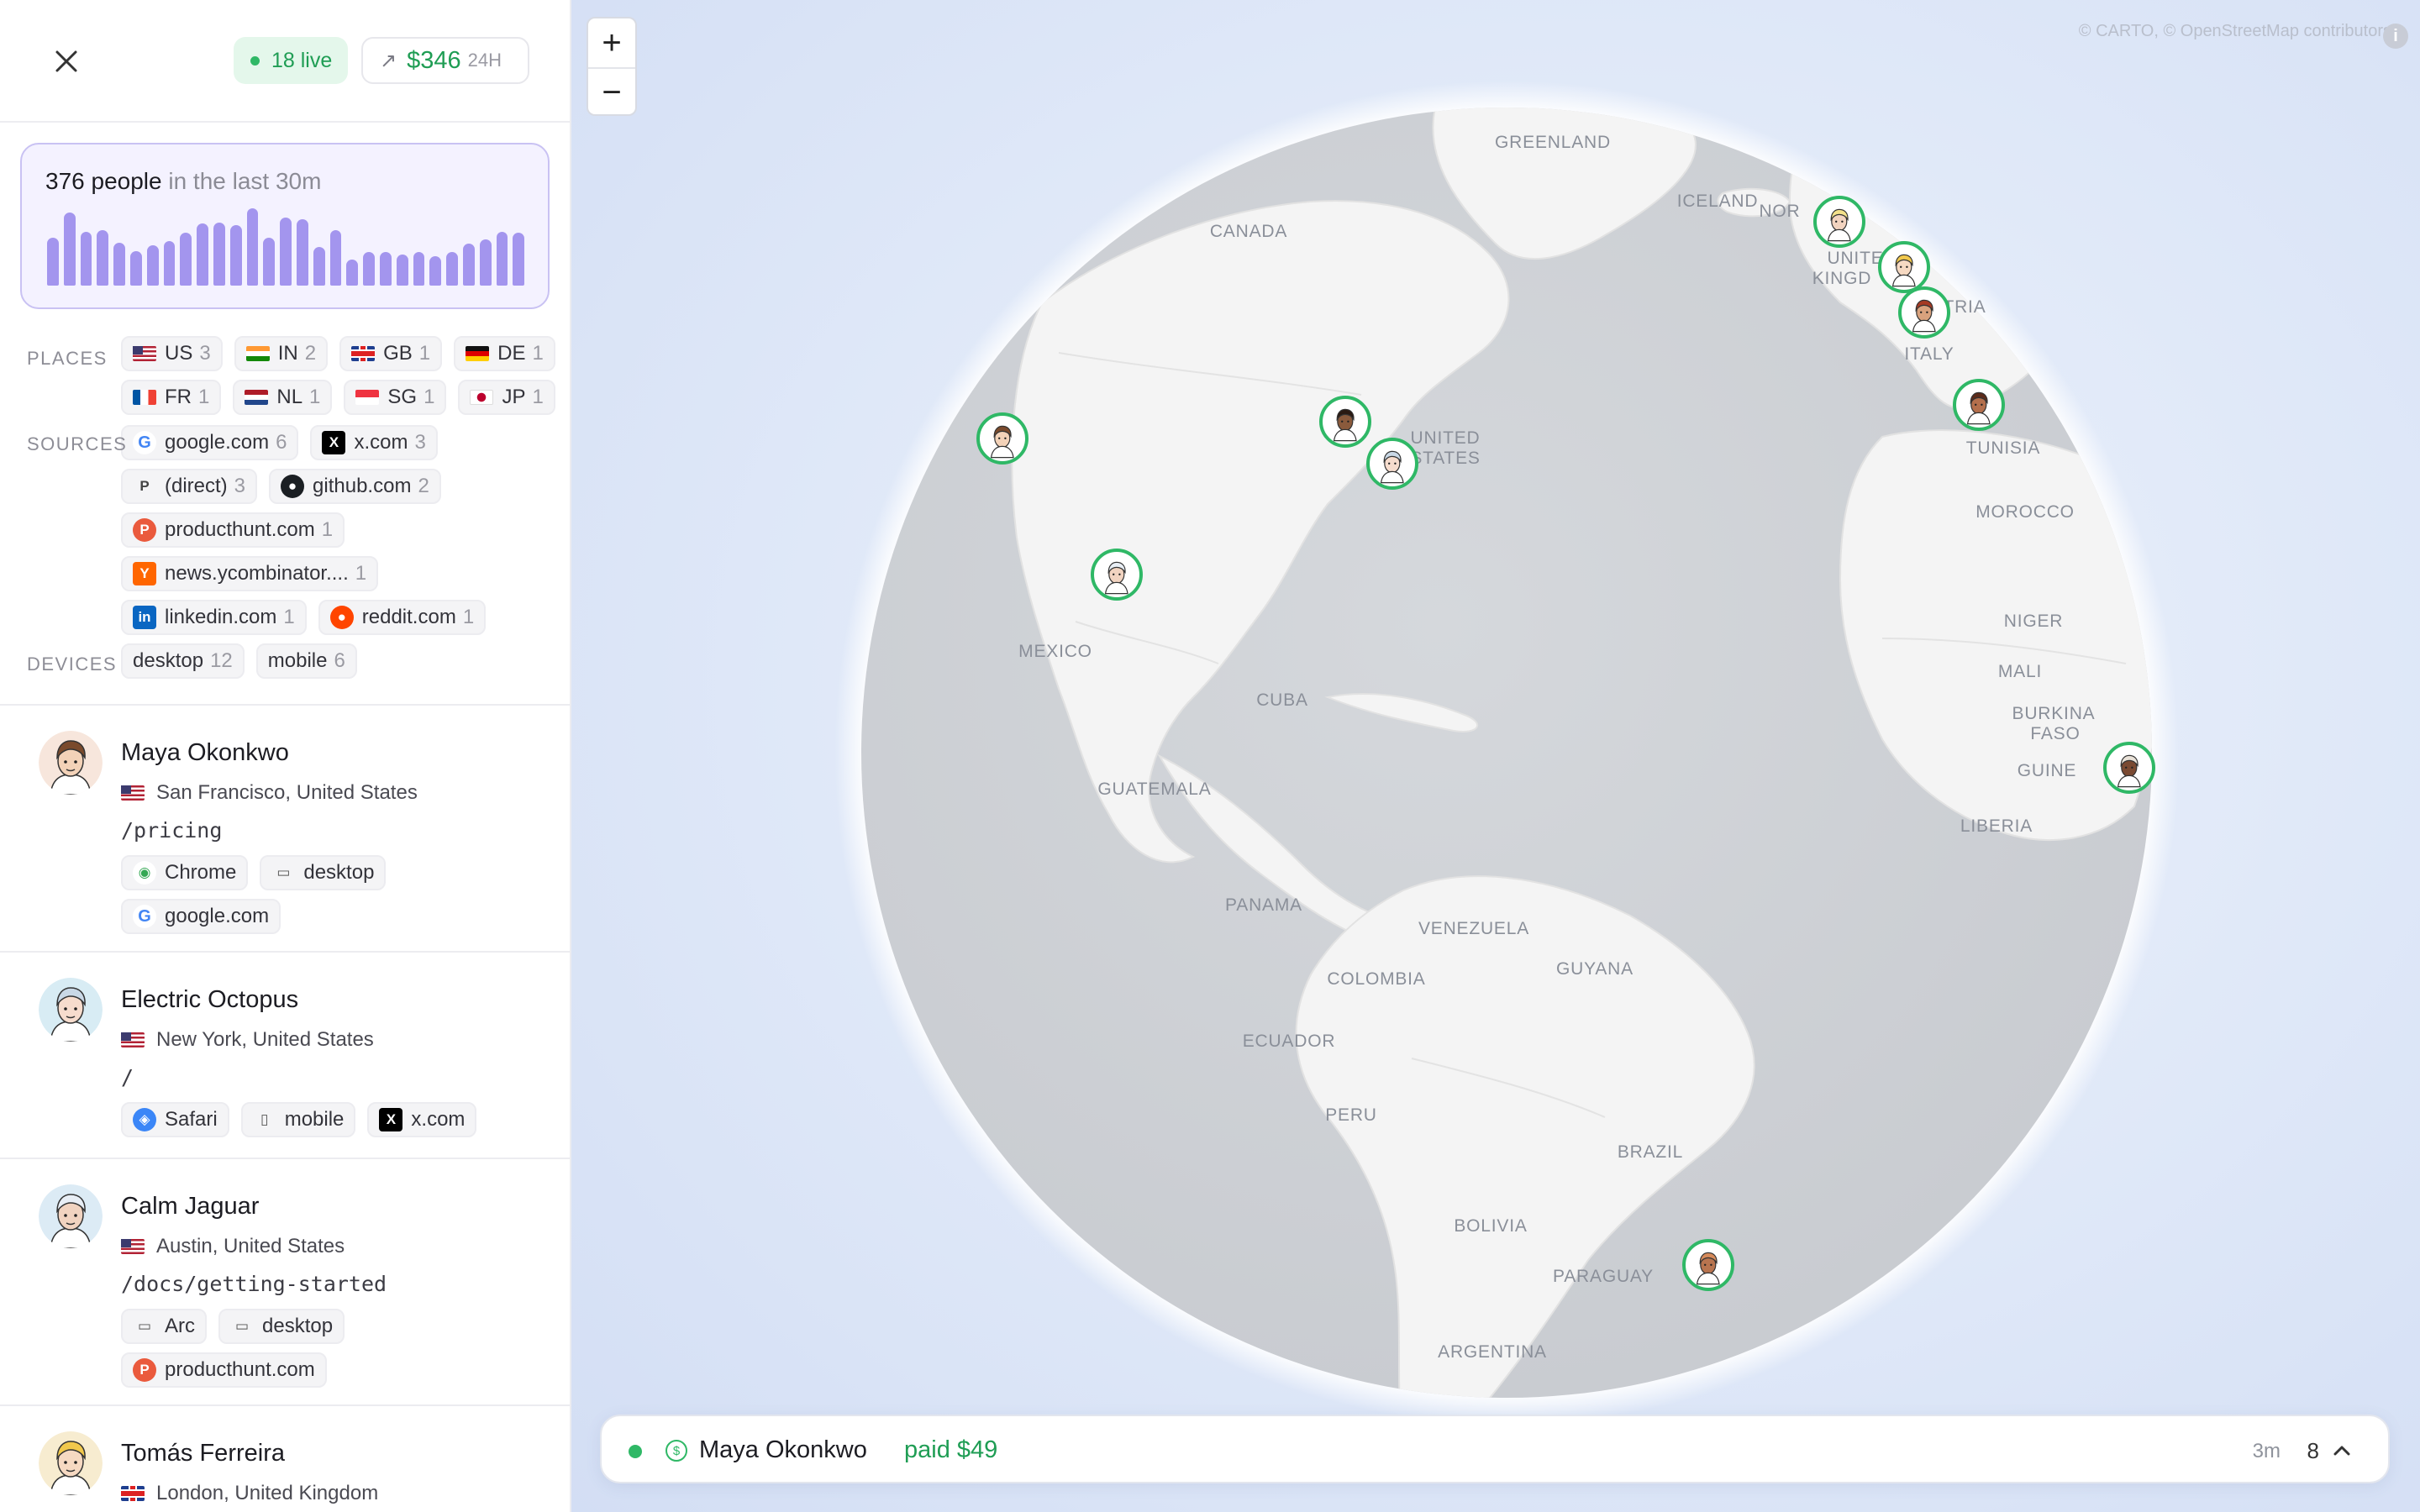  What do you see at coordinates (1289, 1041) in the screenshot?
I see `country-label: ECUADOR` at bounding box center [1289, 1041].